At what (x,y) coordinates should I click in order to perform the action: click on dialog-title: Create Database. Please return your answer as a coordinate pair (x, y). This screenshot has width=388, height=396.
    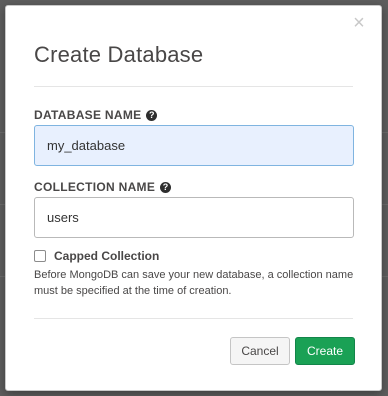
    Looking at the image, I should click on (119, 54).